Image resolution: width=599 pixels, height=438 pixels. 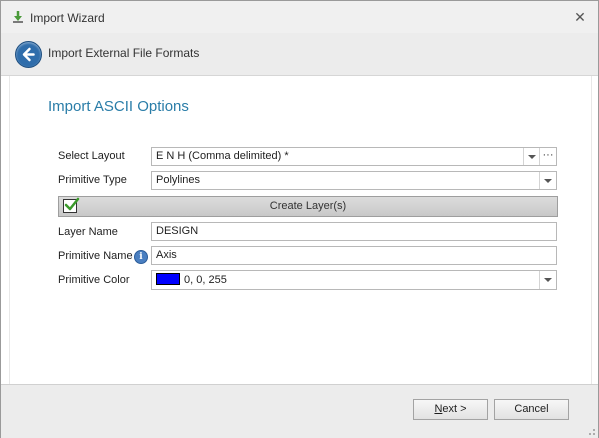 I want to click on create-layers-label: Create Layer(s), so click(x=308, y=206).